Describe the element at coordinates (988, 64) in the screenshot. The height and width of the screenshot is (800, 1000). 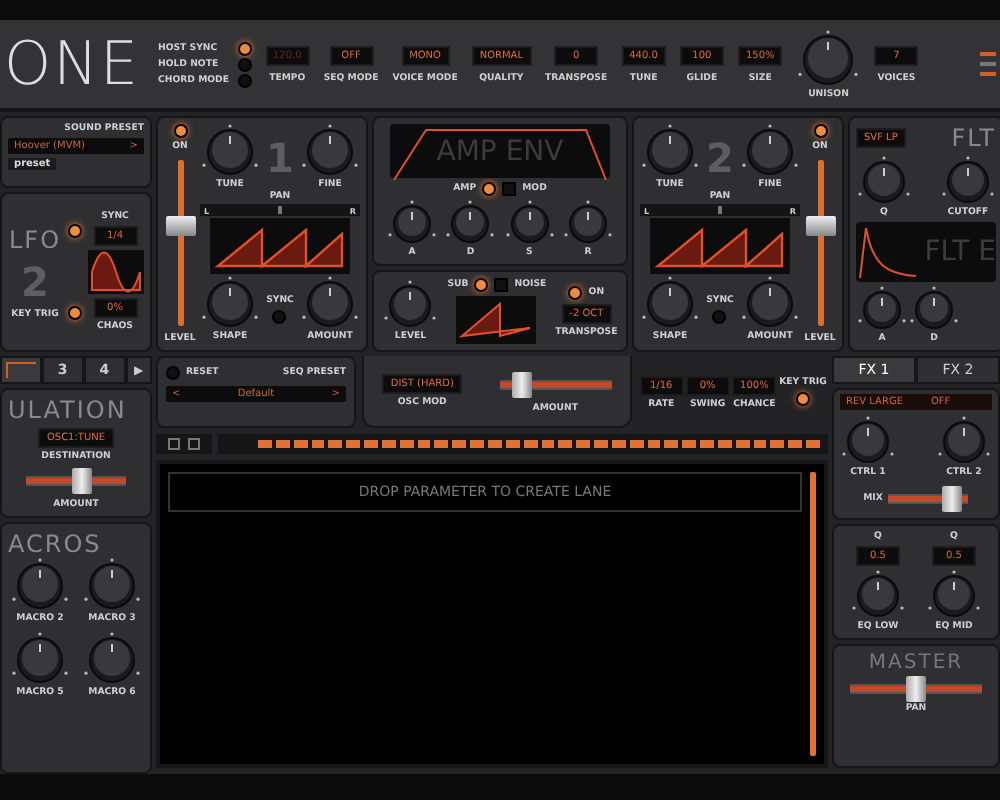
I see `lines-icon` at that location.